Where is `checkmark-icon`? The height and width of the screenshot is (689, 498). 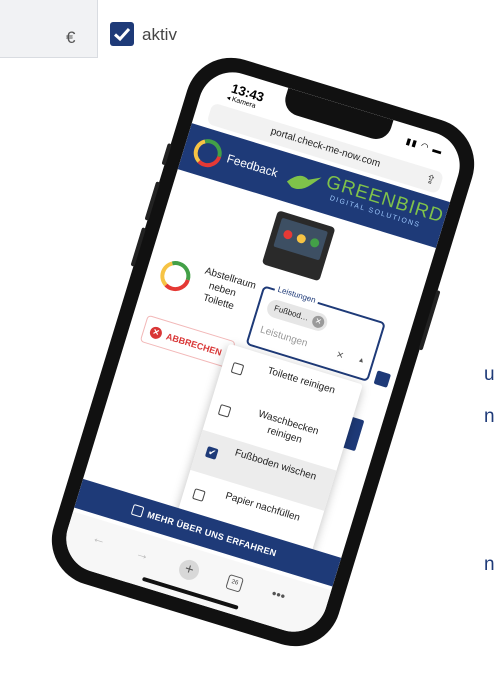 checkmark-icon is located at coordinates (122, 34).